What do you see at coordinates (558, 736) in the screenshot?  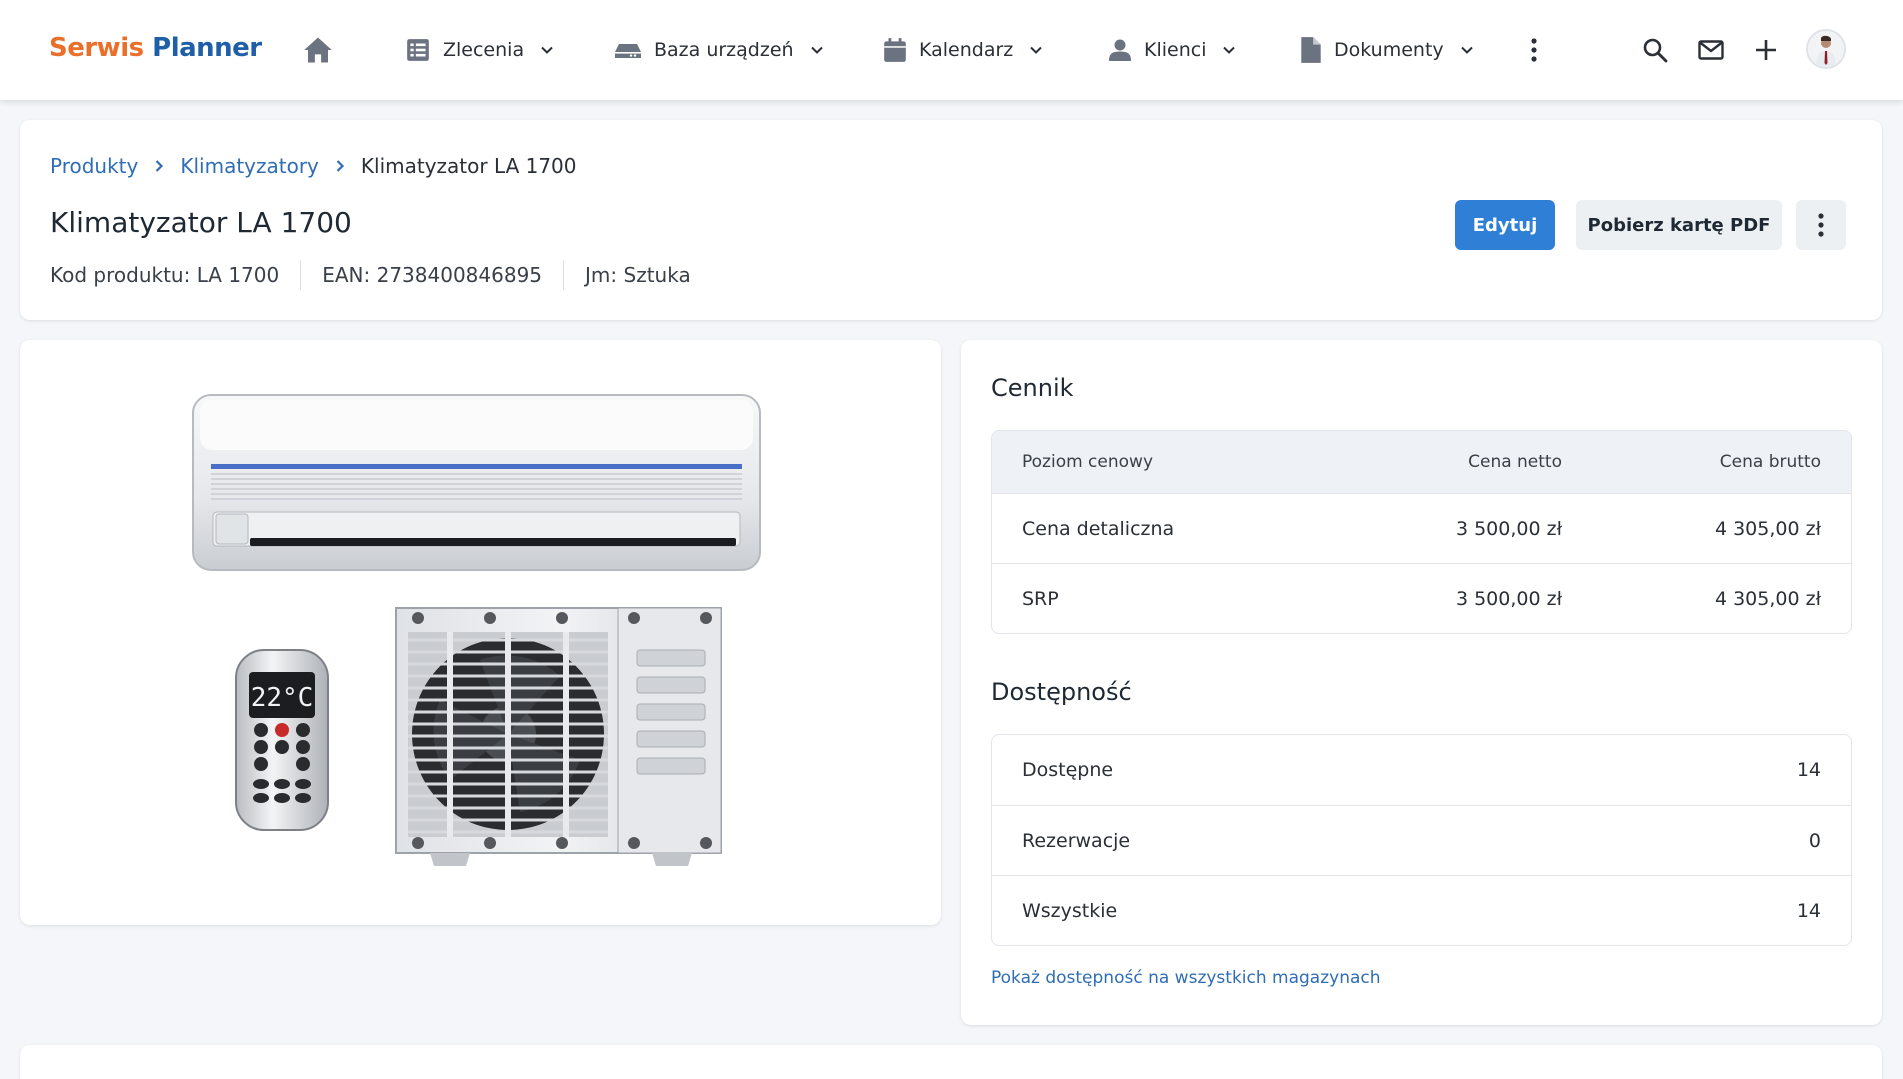 I see `outdoor-unit-illustration` at bounding box center [558, 736].